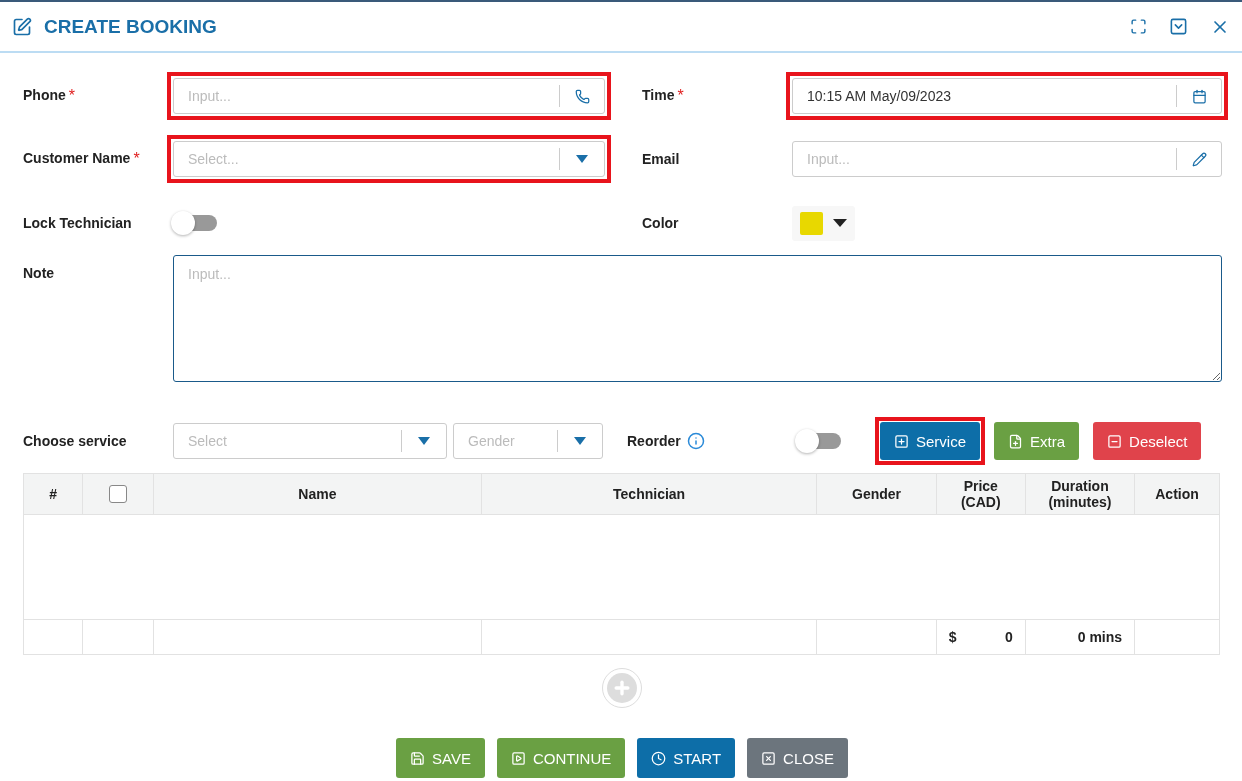  I want to click on column-header: Name, so click(317, 494).